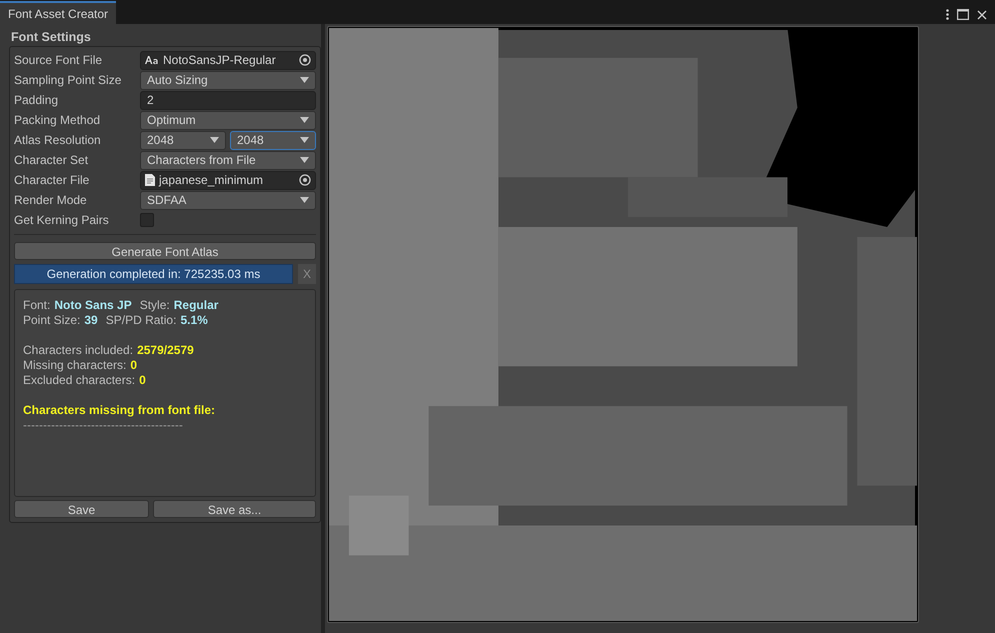 This screenshot has height=633, width=995. Describe the element at coordinates (963, 14) in the screenshot. I see `maximize-icon` at that location.